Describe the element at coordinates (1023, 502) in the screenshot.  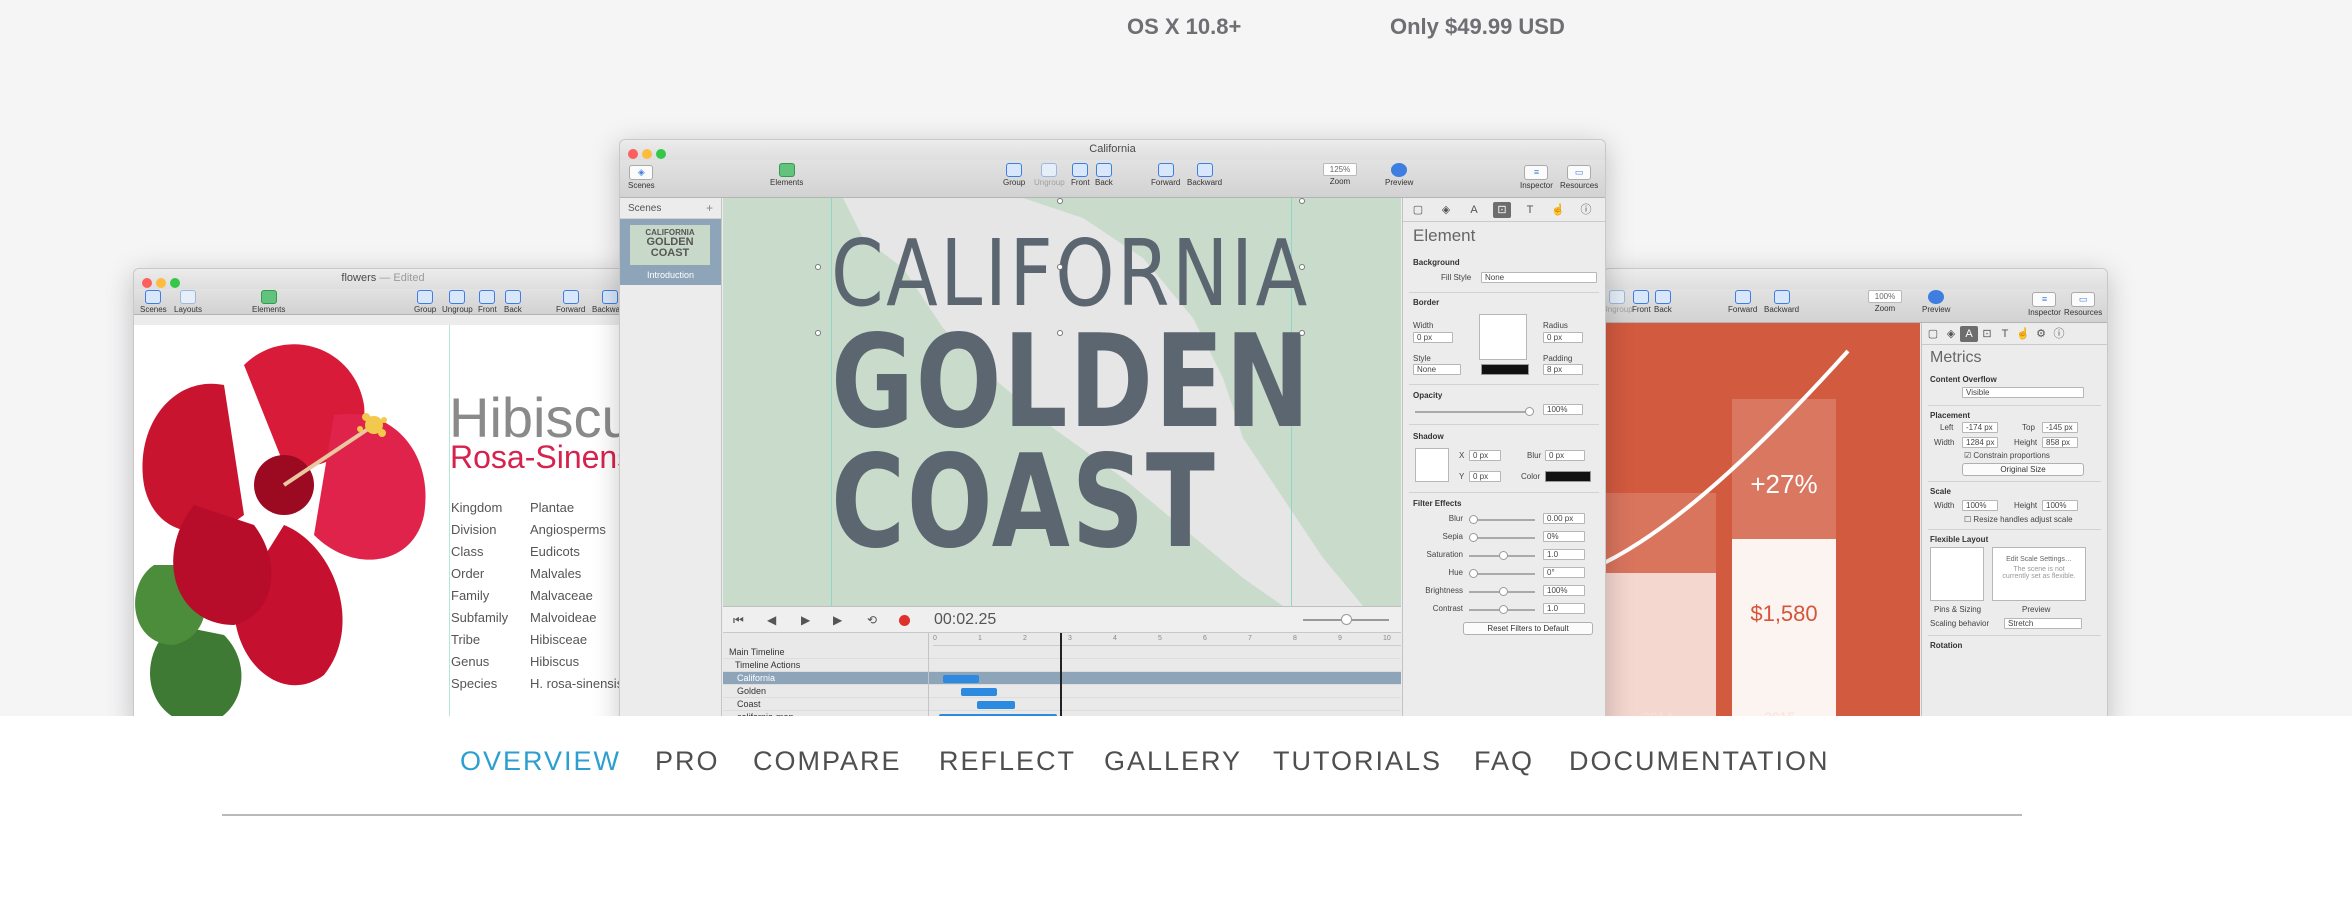
I see `canvas-title-coast: COAST` at that location.